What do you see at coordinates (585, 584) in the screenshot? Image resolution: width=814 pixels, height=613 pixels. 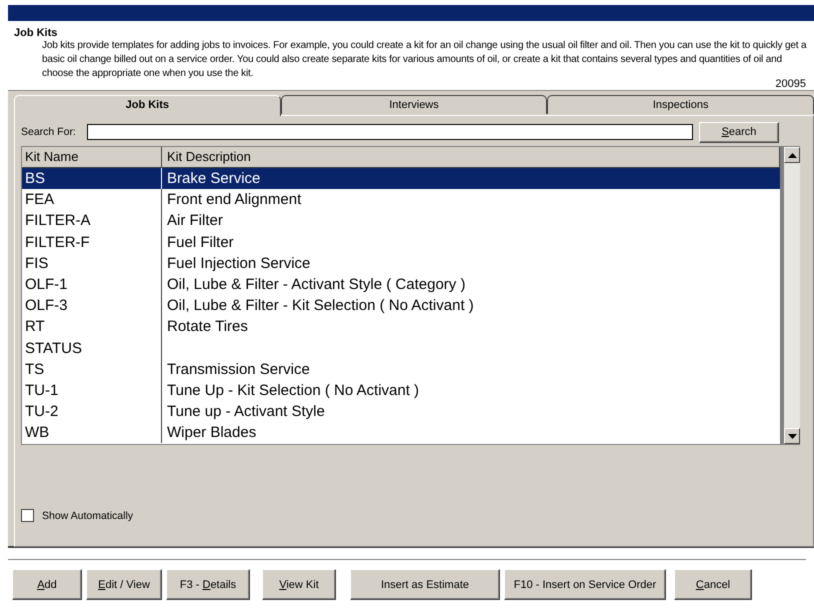 I see `action-button: F10 - Insert on Service Order` at bounding box center [585, 584].